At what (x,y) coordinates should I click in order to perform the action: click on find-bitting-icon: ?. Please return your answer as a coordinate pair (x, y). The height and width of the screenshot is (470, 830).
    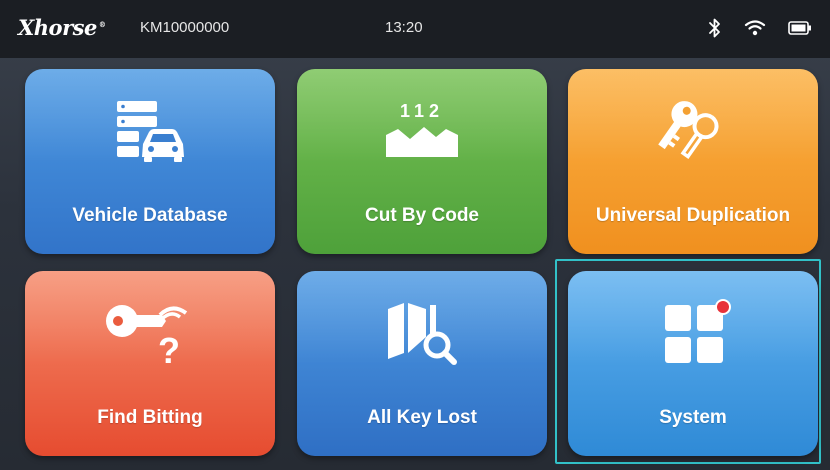
    Looking at the image, I should click on (147, 336).